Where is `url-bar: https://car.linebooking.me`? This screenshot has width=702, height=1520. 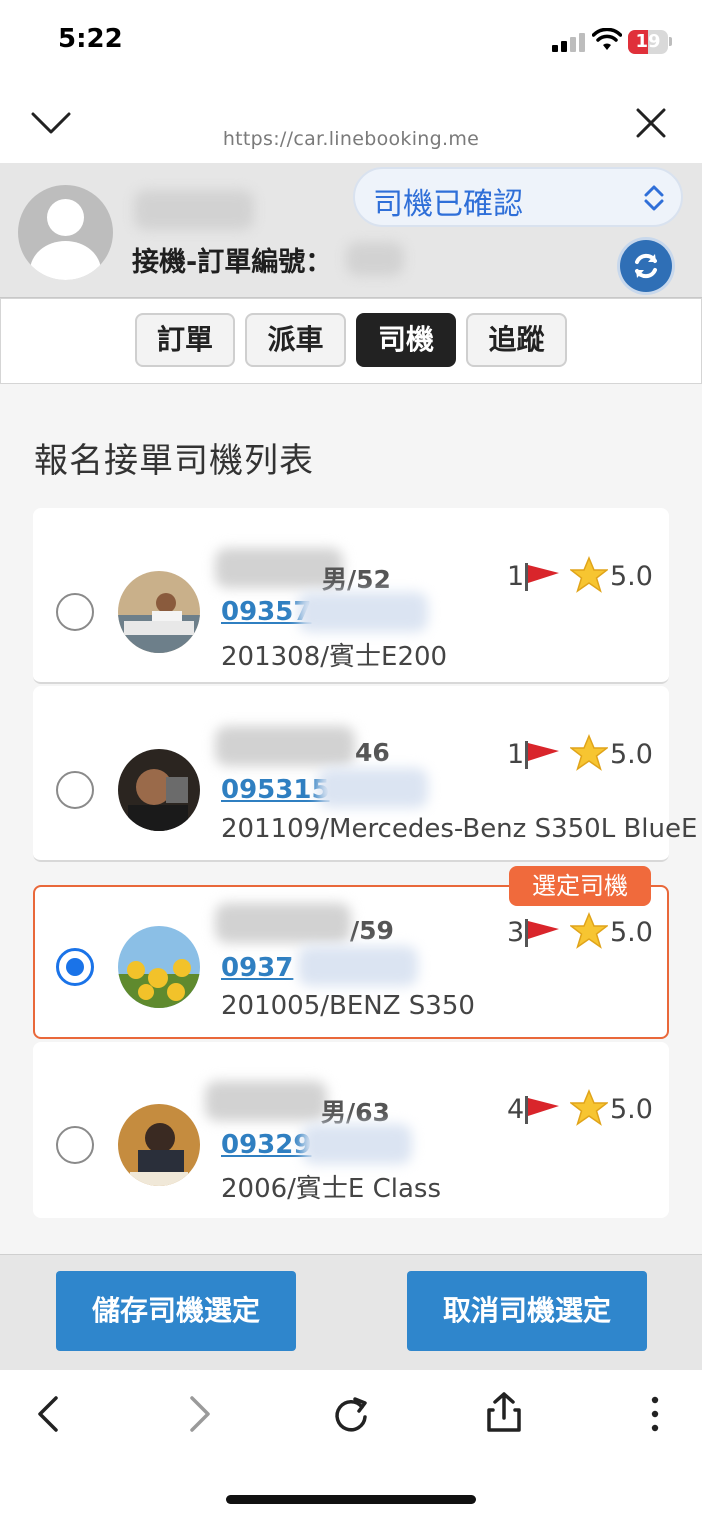 url-bar: https://car.linebooking.me is located at coordinates (351, 139).